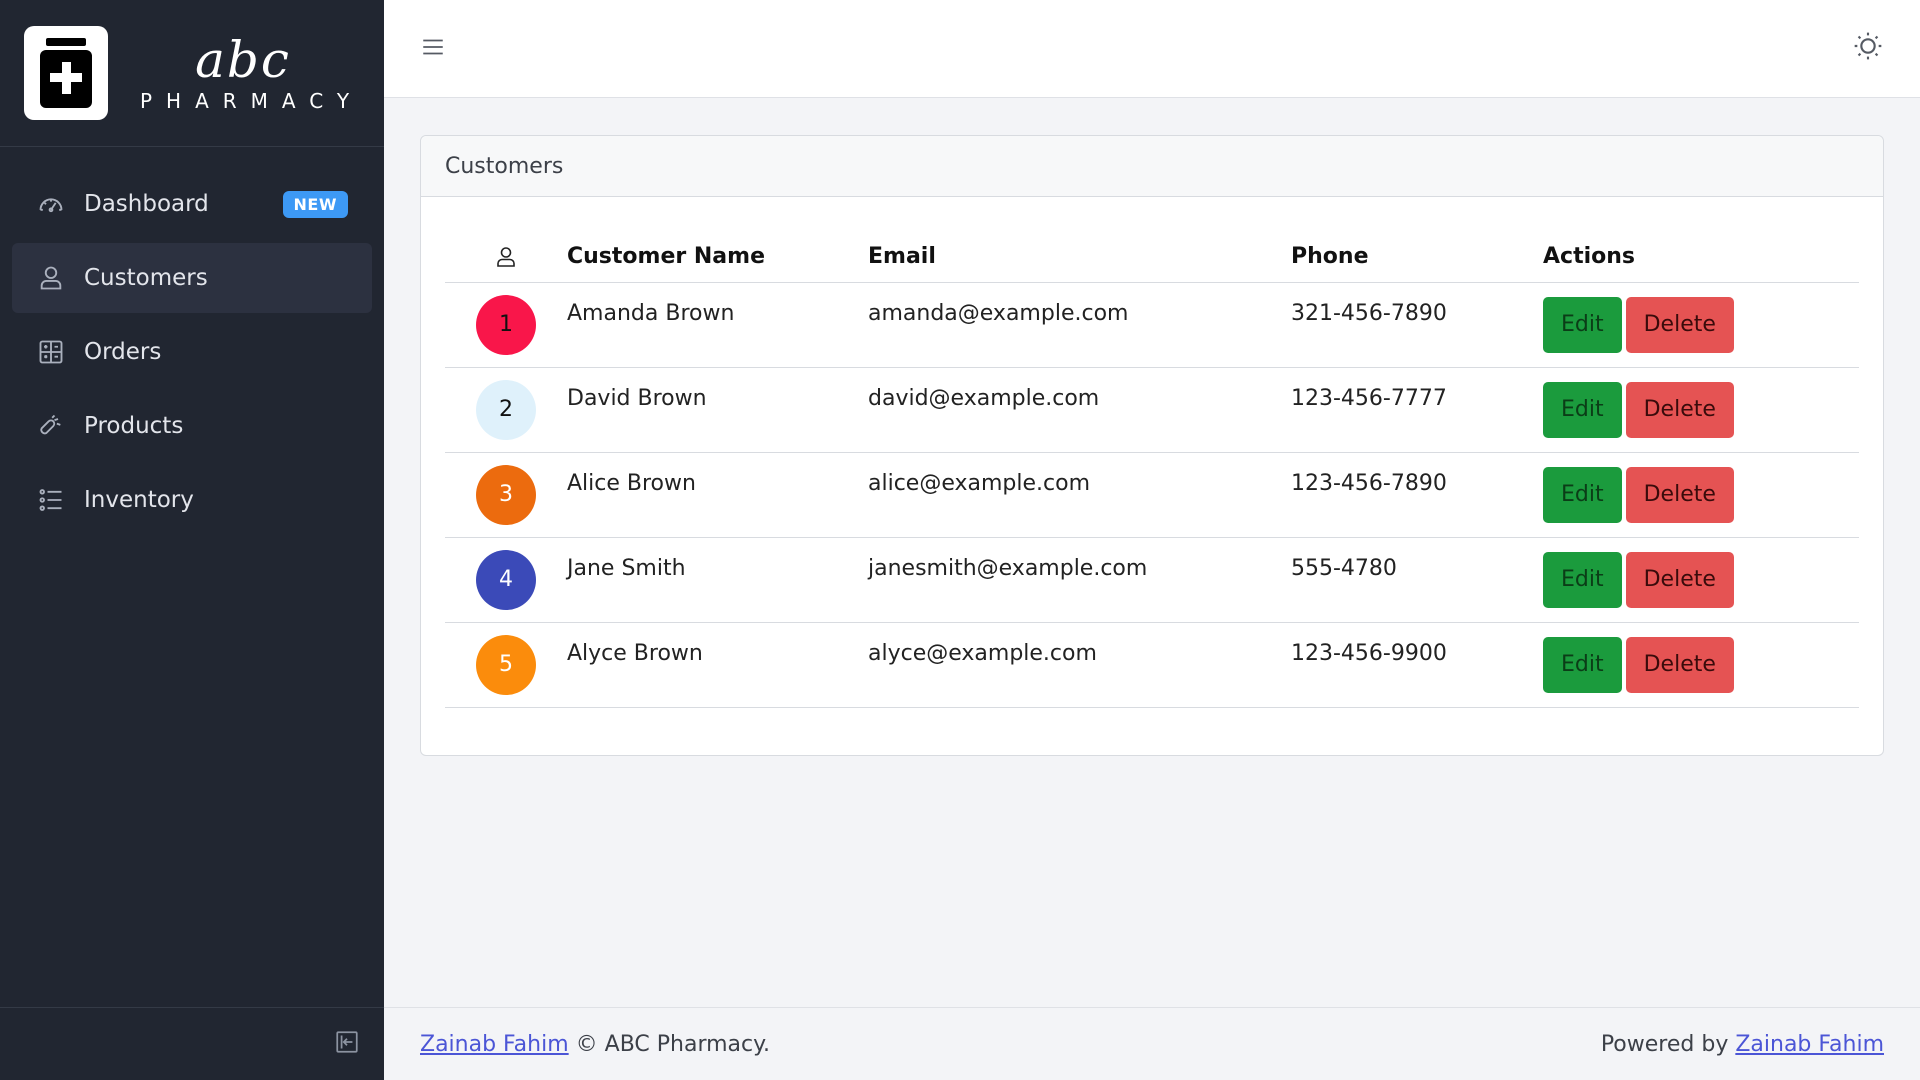 The width and height of the screenshot is (1920, 1080). What do you see at coordinates (717, 580) in the screenshot?
I see `customer-name: Jane Smith` at bounding box center [717, 580].